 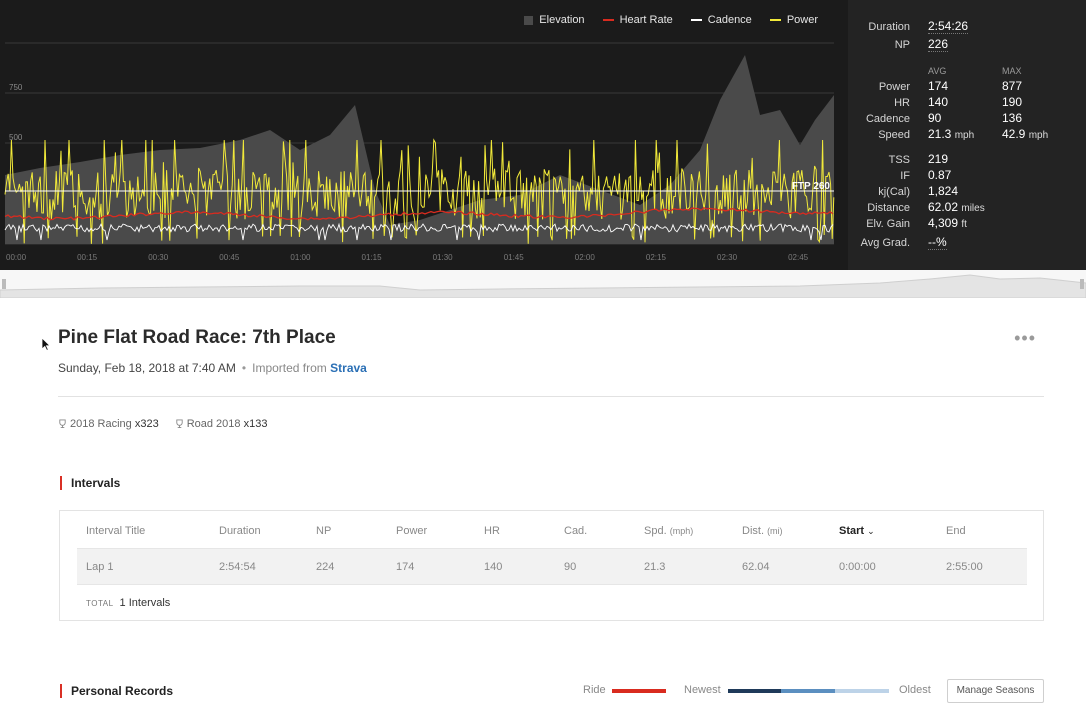 I want to click on cell-power: 174, so click(x=405, y=567).